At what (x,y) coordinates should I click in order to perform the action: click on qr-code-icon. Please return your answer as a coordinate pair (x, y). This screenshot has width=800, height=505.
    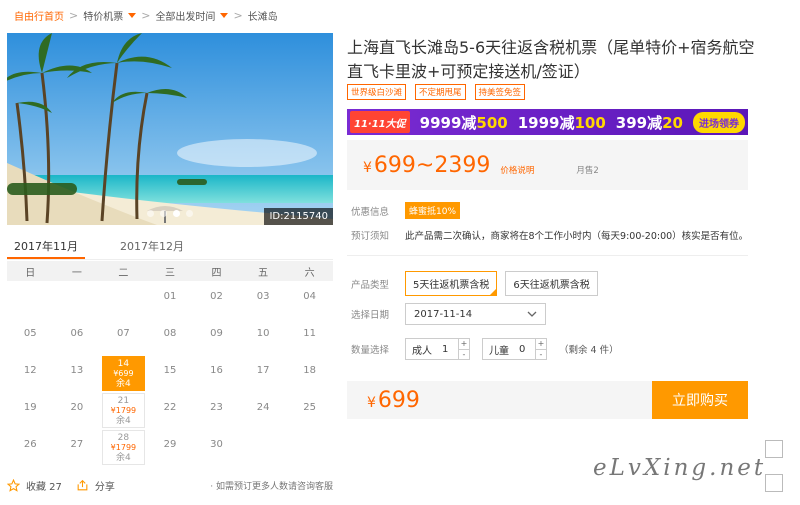
    Looking at the image, I should click on (774, 483).